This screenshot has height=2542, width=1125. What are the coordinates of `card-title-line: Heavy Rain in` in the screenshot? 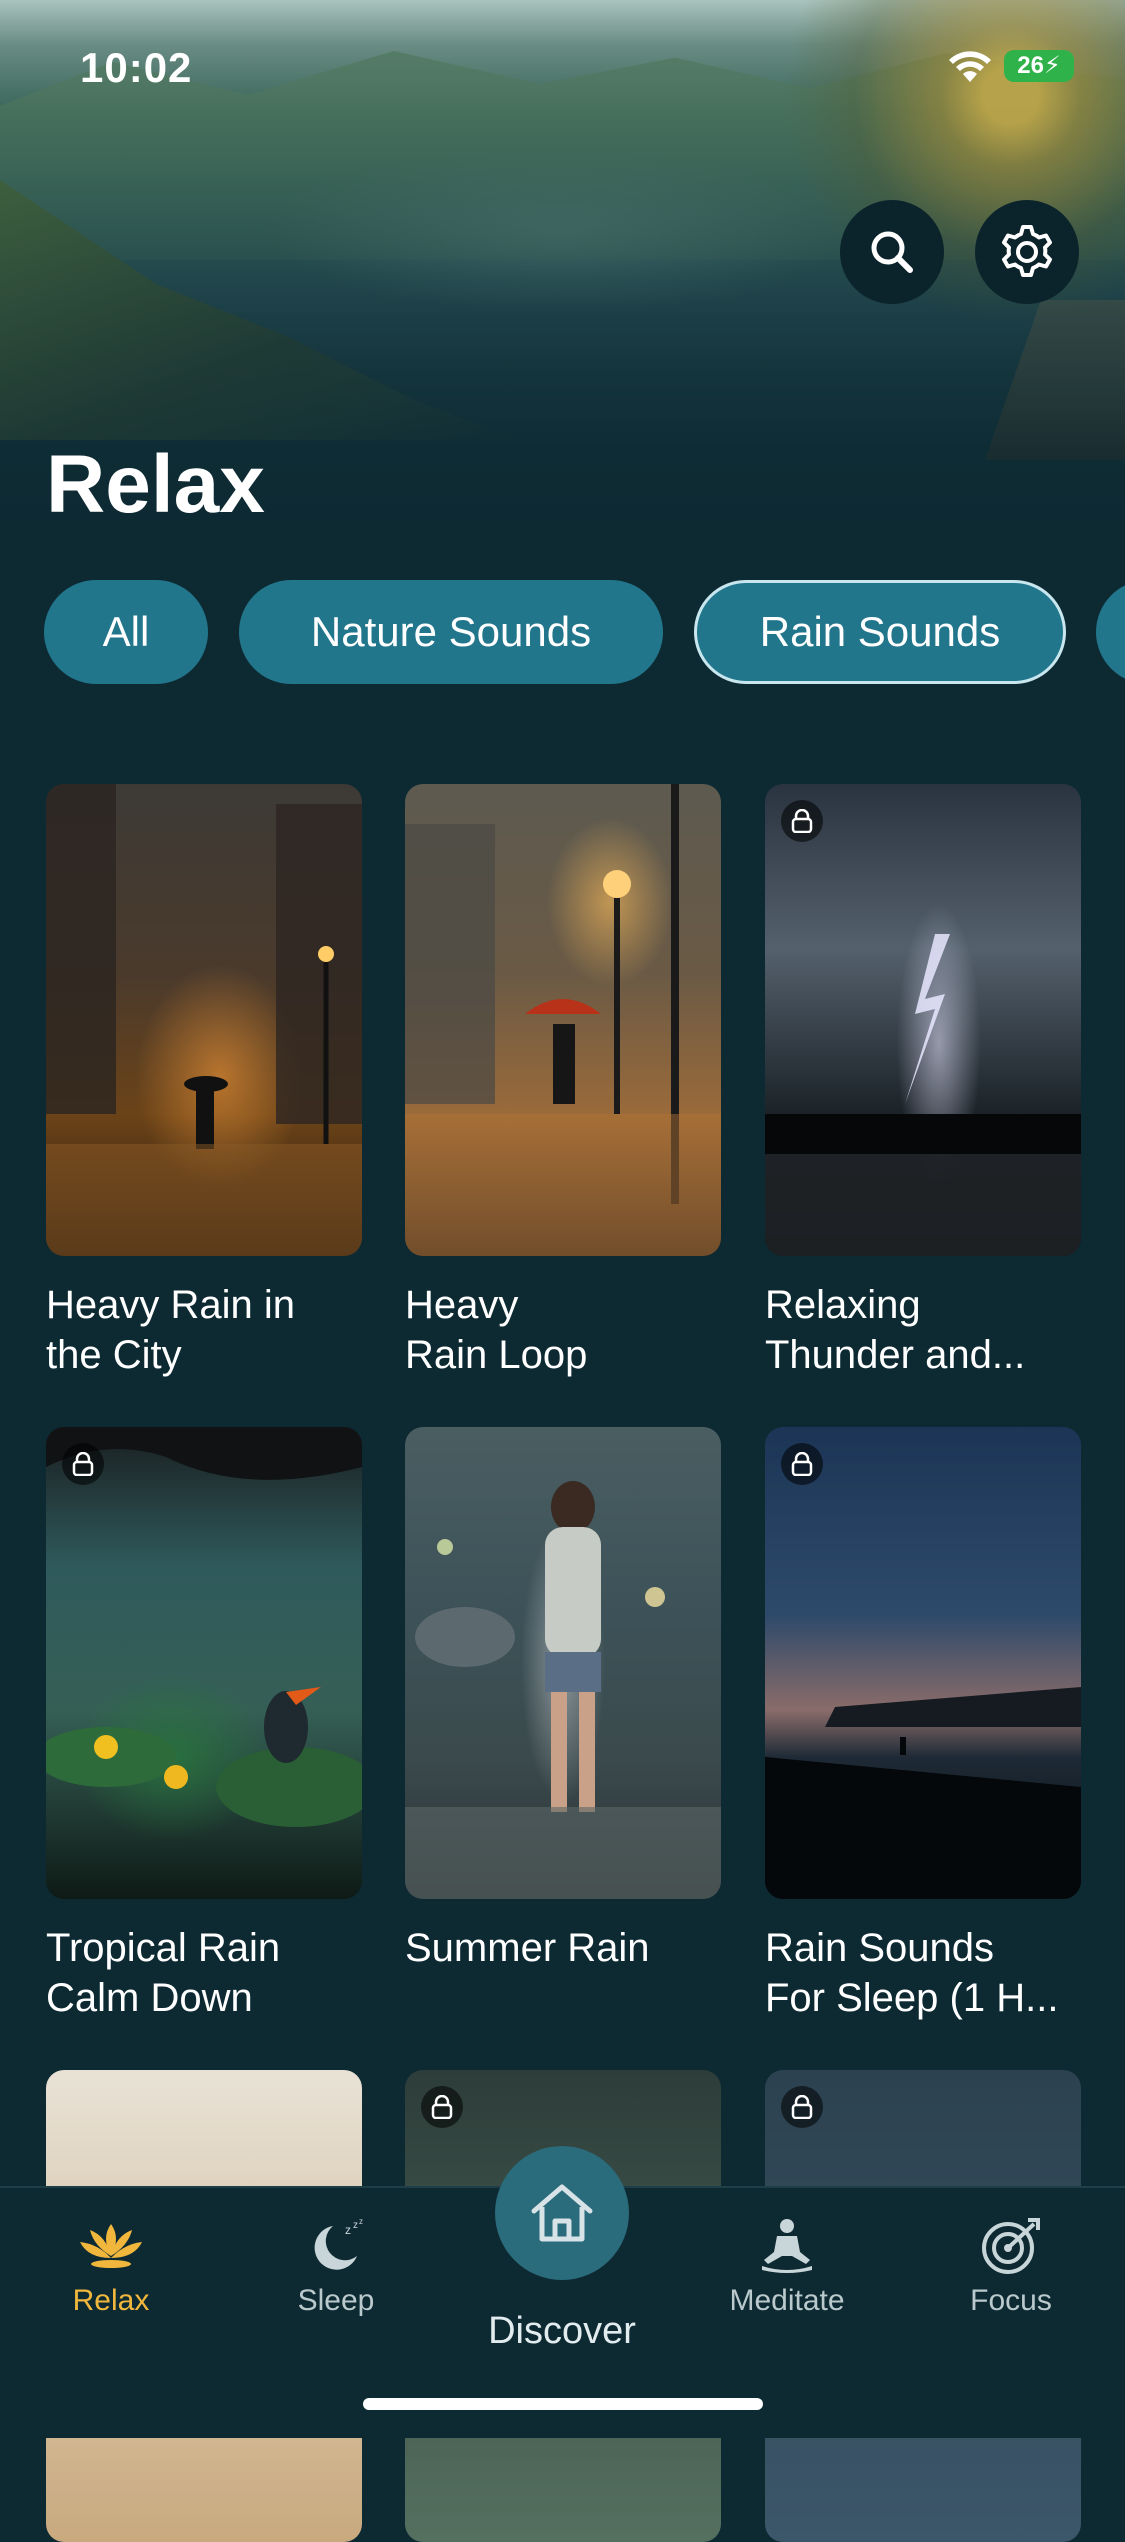 It's located at (171, 1305).